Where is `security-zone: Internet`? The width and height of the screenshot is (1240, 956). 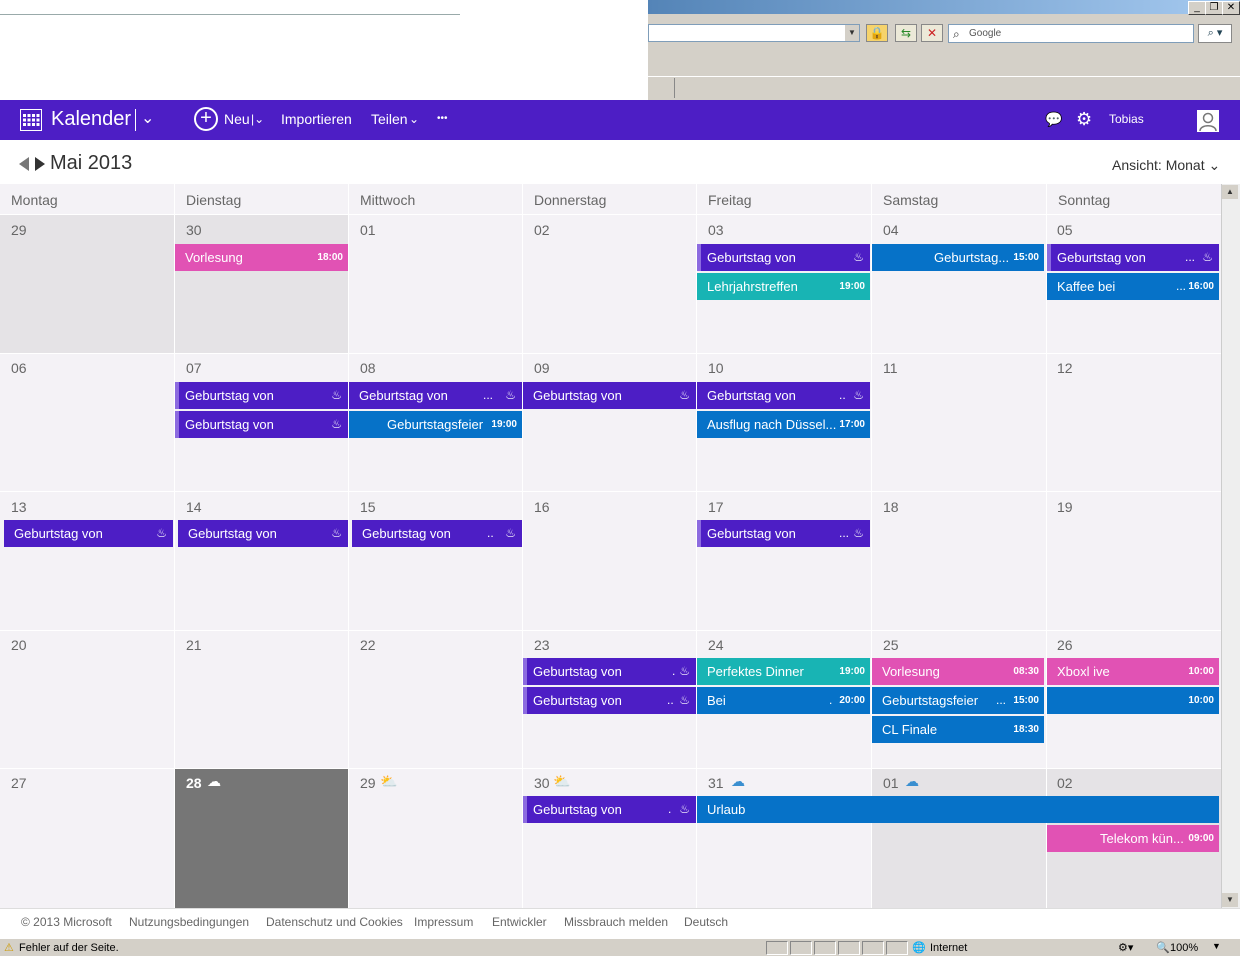
security-zone: Internet is located at coordinates (948, 948).